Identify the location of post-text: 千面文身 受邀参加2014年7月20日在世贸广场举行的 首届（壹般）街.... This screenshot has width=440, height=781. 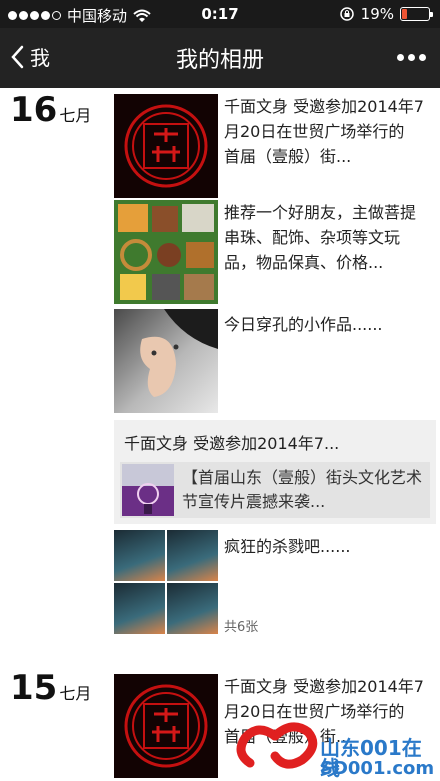
(324, 131).